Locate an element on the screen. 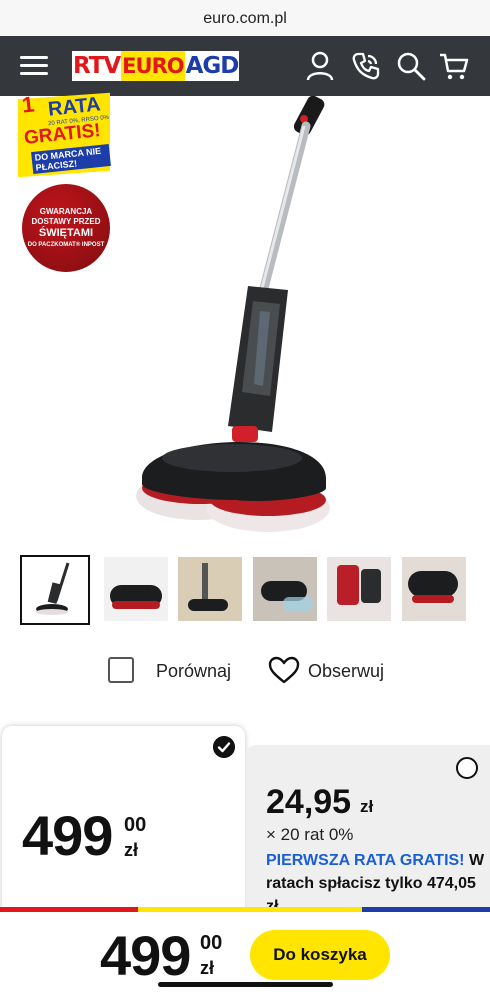 This screenshot has width=490, height=999. badge-gw-line3: ŚWIĘTAMI is located at coordinates (66, 233).